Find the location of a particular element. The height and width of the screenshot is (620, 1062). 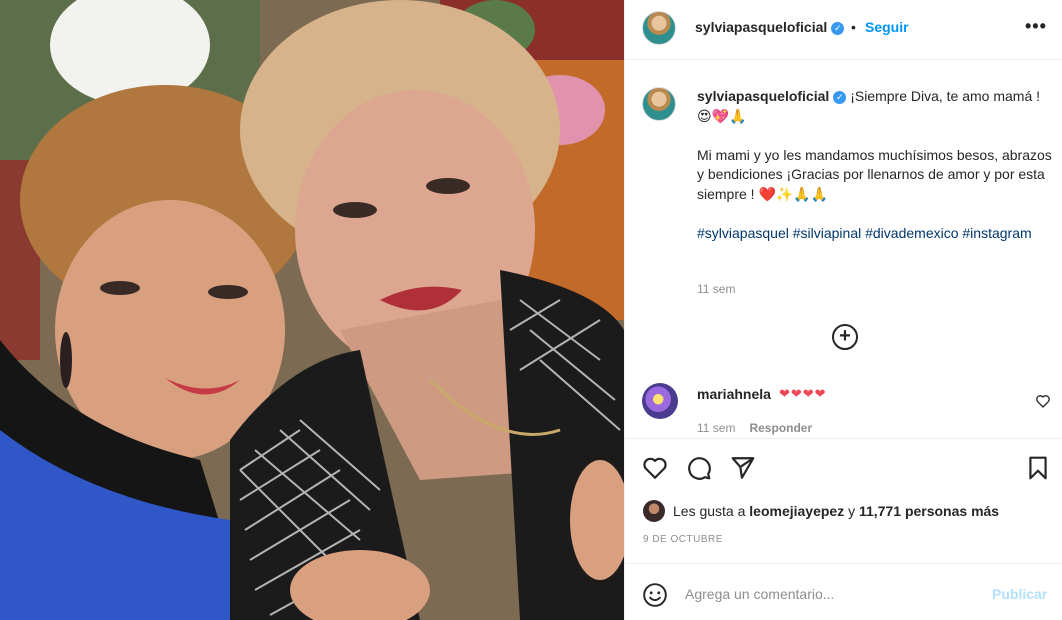

commenter-avatar is located at coordinates (660, 401).